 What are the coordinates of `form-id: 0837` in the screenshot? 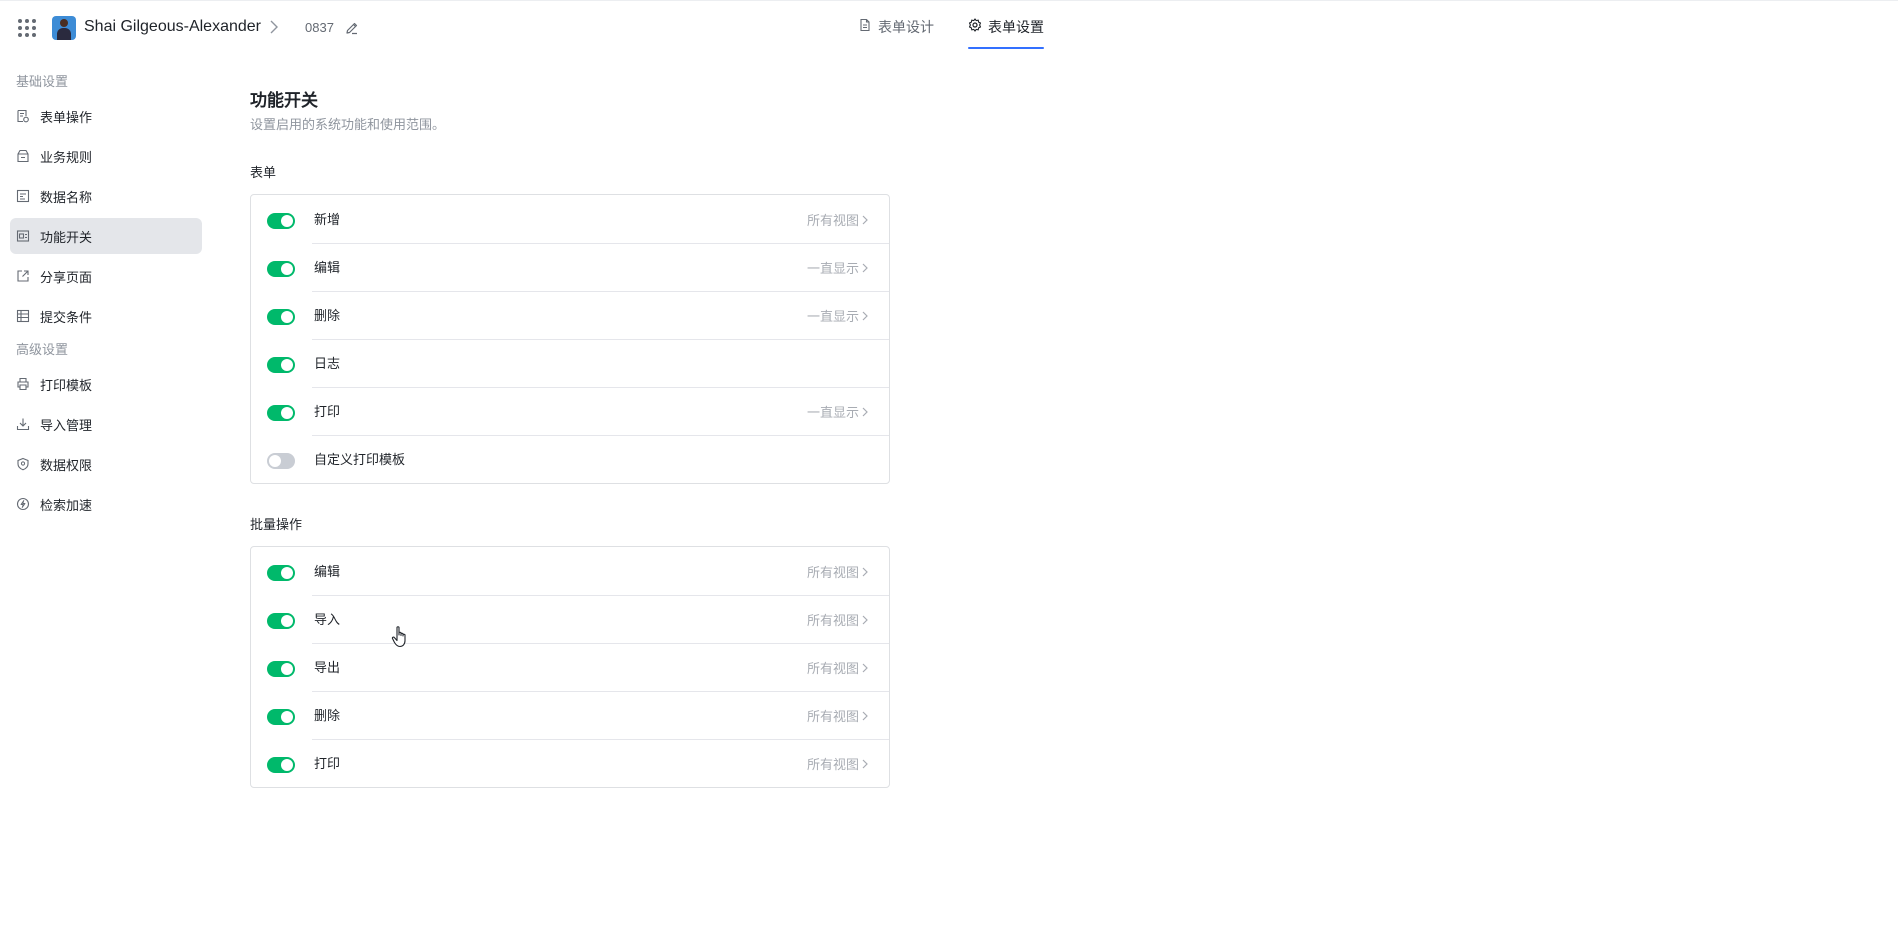 It's located at (319, 27).